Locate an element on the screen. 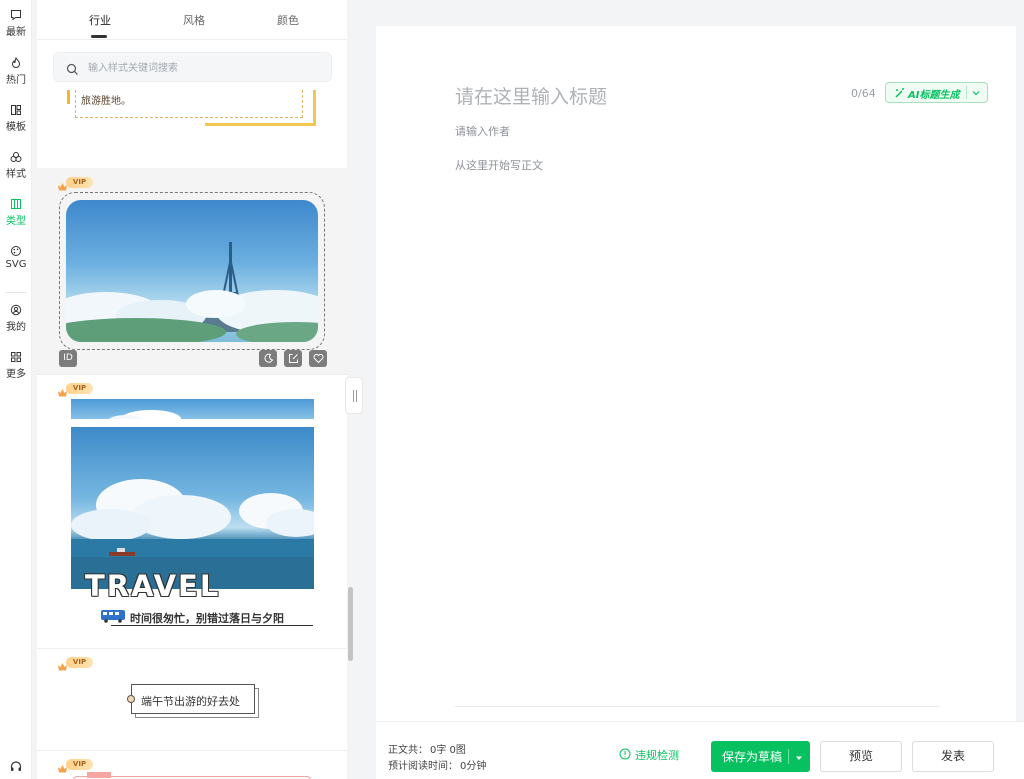 This screenshot has height=779, width=1024. magic-wand-icon is located at coordinates (900, 93).